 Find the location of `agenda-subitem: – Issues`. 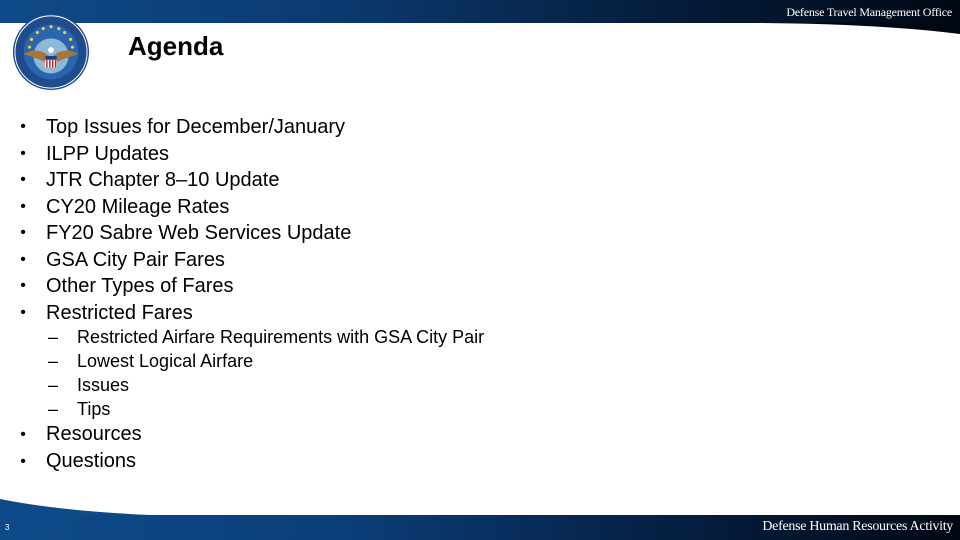

agenda-subitem: – Issues is located at coordinates (266, 385).